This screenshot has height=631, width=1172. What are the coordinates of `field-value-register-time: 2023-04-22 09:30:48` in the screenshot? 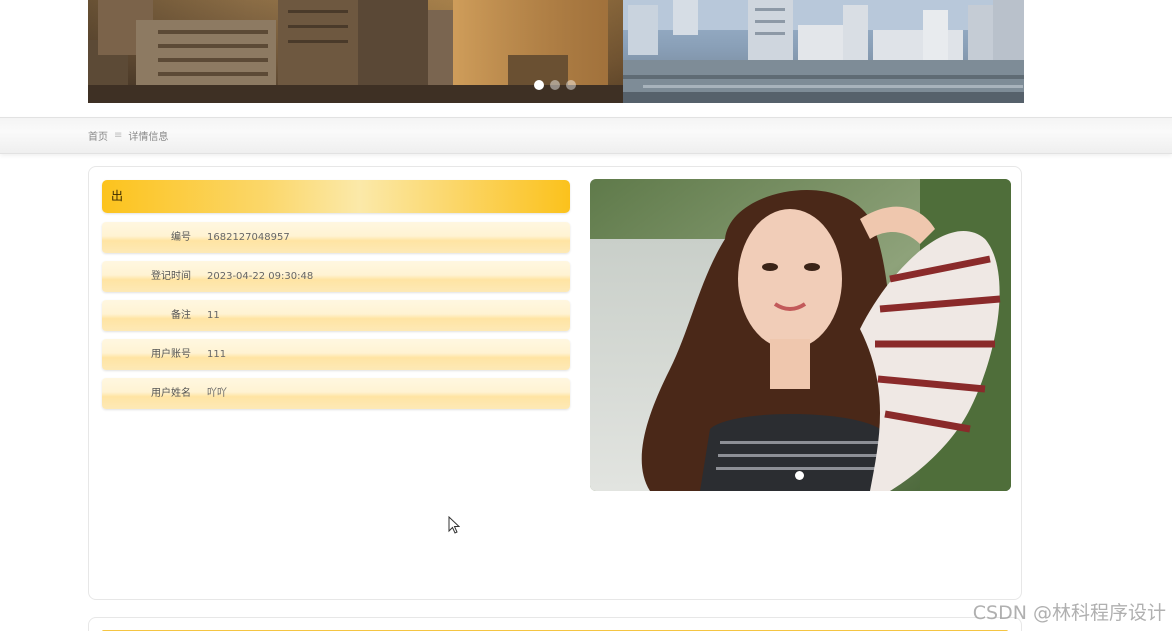 It's located at (260, 276).